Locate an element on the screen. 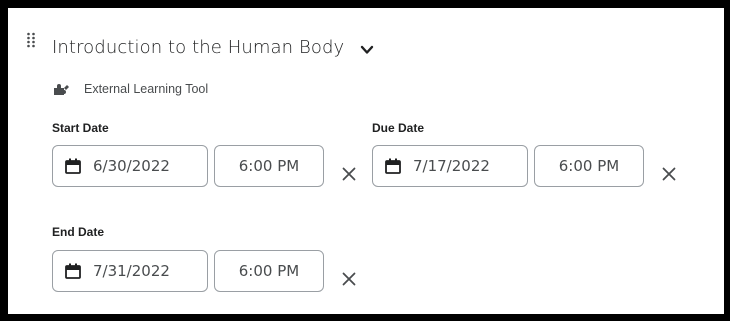 The width and height of the screenshot is (730, 321). chevron-down-icon is located at coordinates (367, 50).